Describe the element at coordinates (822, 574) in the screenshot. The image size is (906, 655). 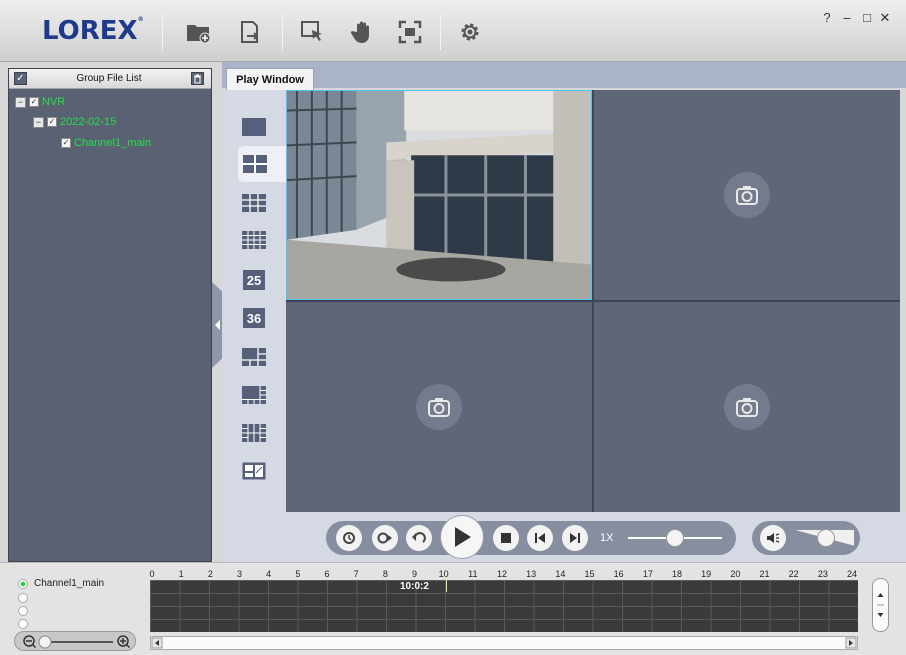
I see `timeline-hour-label: 23` at that location.